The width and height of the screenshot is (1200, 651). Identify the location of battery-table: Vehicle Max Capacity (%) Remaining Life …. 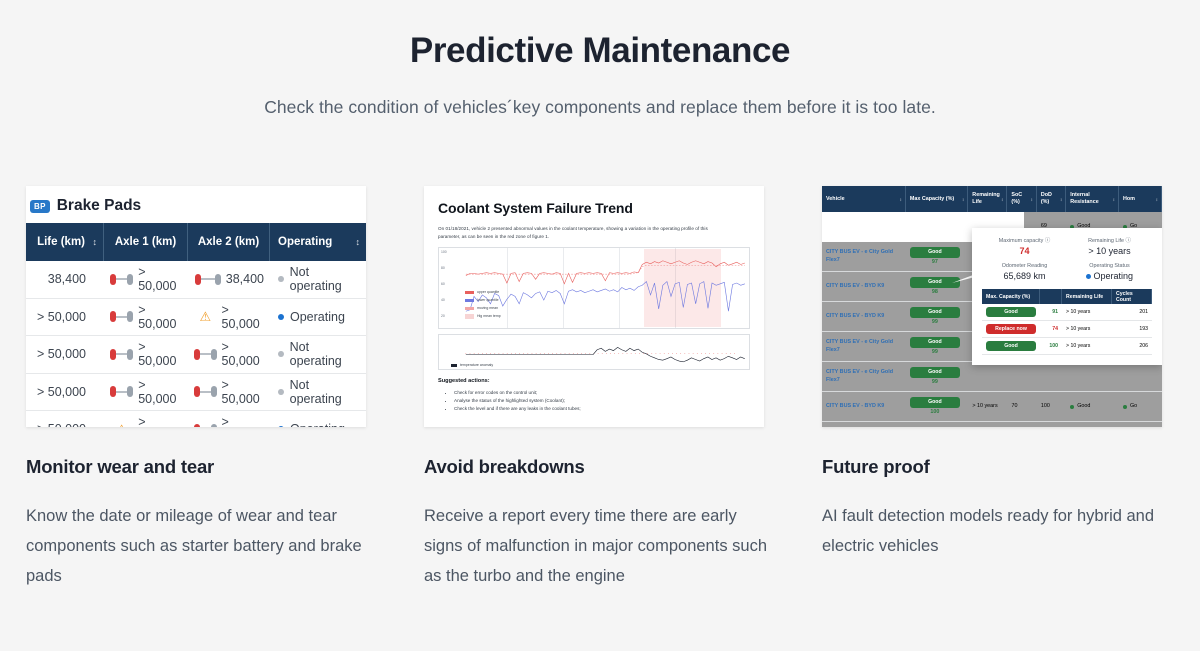
(992, 306).